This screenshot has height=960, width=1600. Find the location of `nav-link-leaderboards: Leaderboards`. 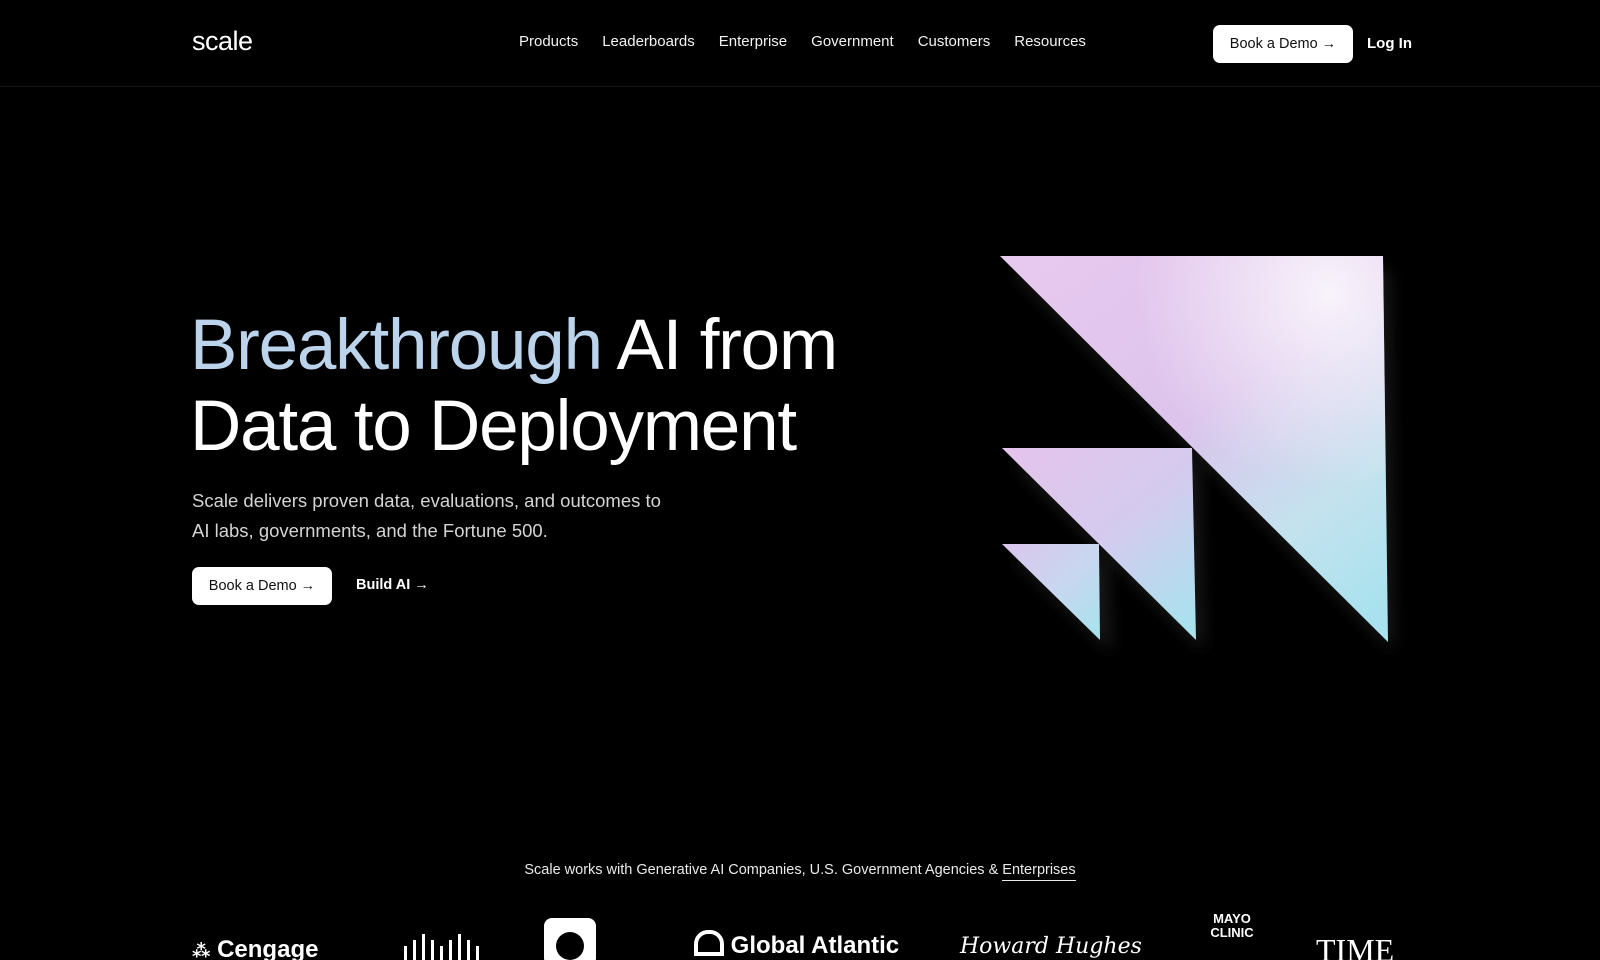

nav-link-leaderboards: Leaderboards is located at coordinates (648, 41).